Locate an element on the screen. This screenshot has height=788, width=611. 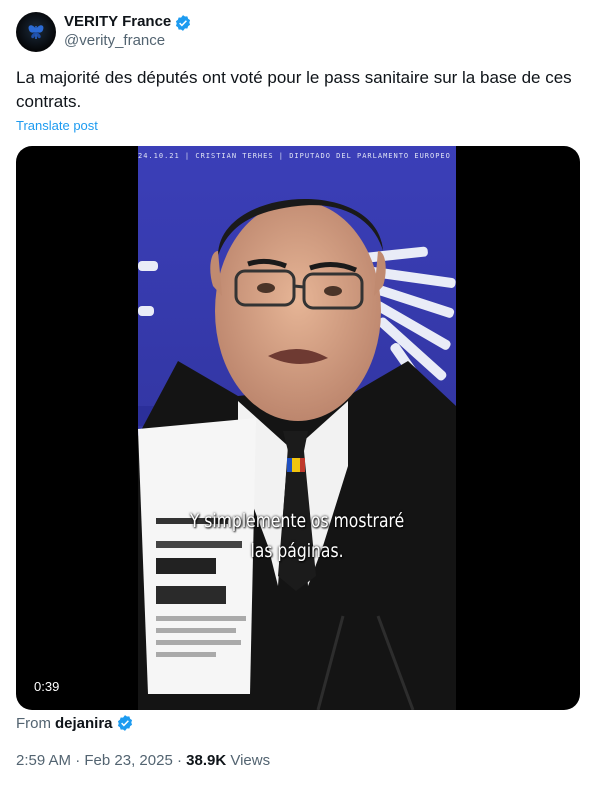
post-header: VERITY France @verity_france is located at coordinates (104, 32).